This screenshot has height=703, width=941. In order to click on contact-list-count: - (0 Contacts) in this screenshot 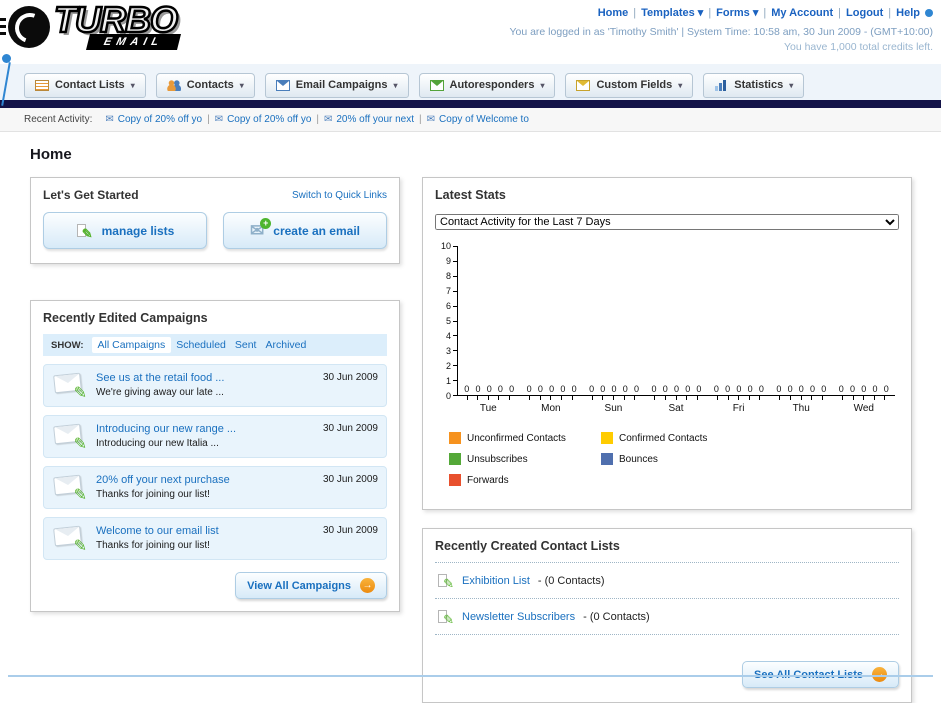, I will do `click(571, 580)`.